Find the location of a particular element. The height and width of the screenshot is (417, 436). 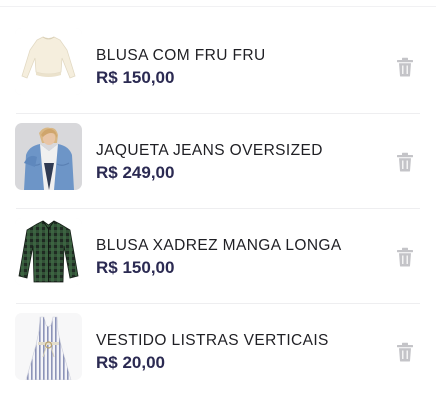

top-divider is located at coordinates (218, 6).